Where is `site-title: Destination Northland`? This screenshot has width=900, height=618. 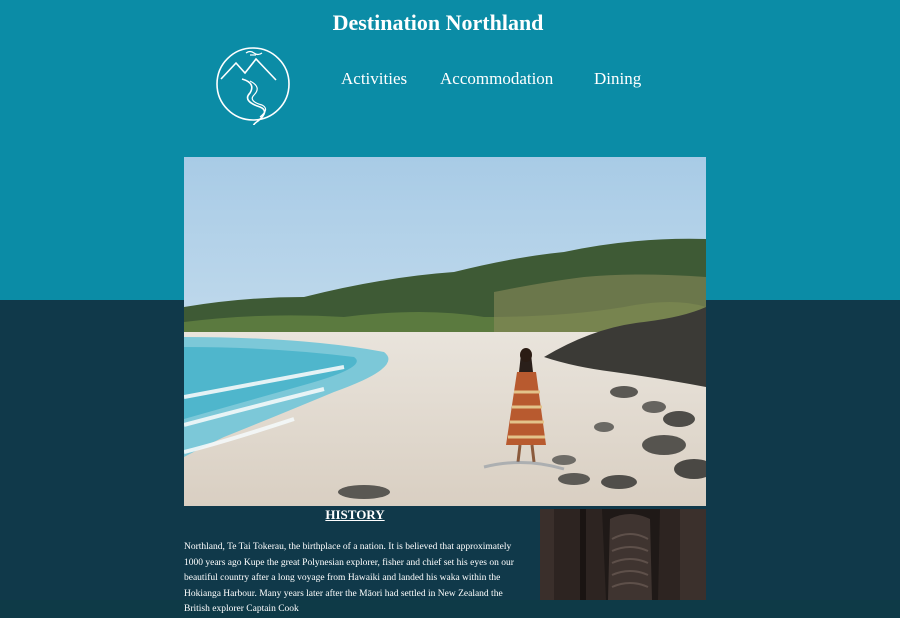 site-title: Destination Northland is located at coordinates (438, 22).